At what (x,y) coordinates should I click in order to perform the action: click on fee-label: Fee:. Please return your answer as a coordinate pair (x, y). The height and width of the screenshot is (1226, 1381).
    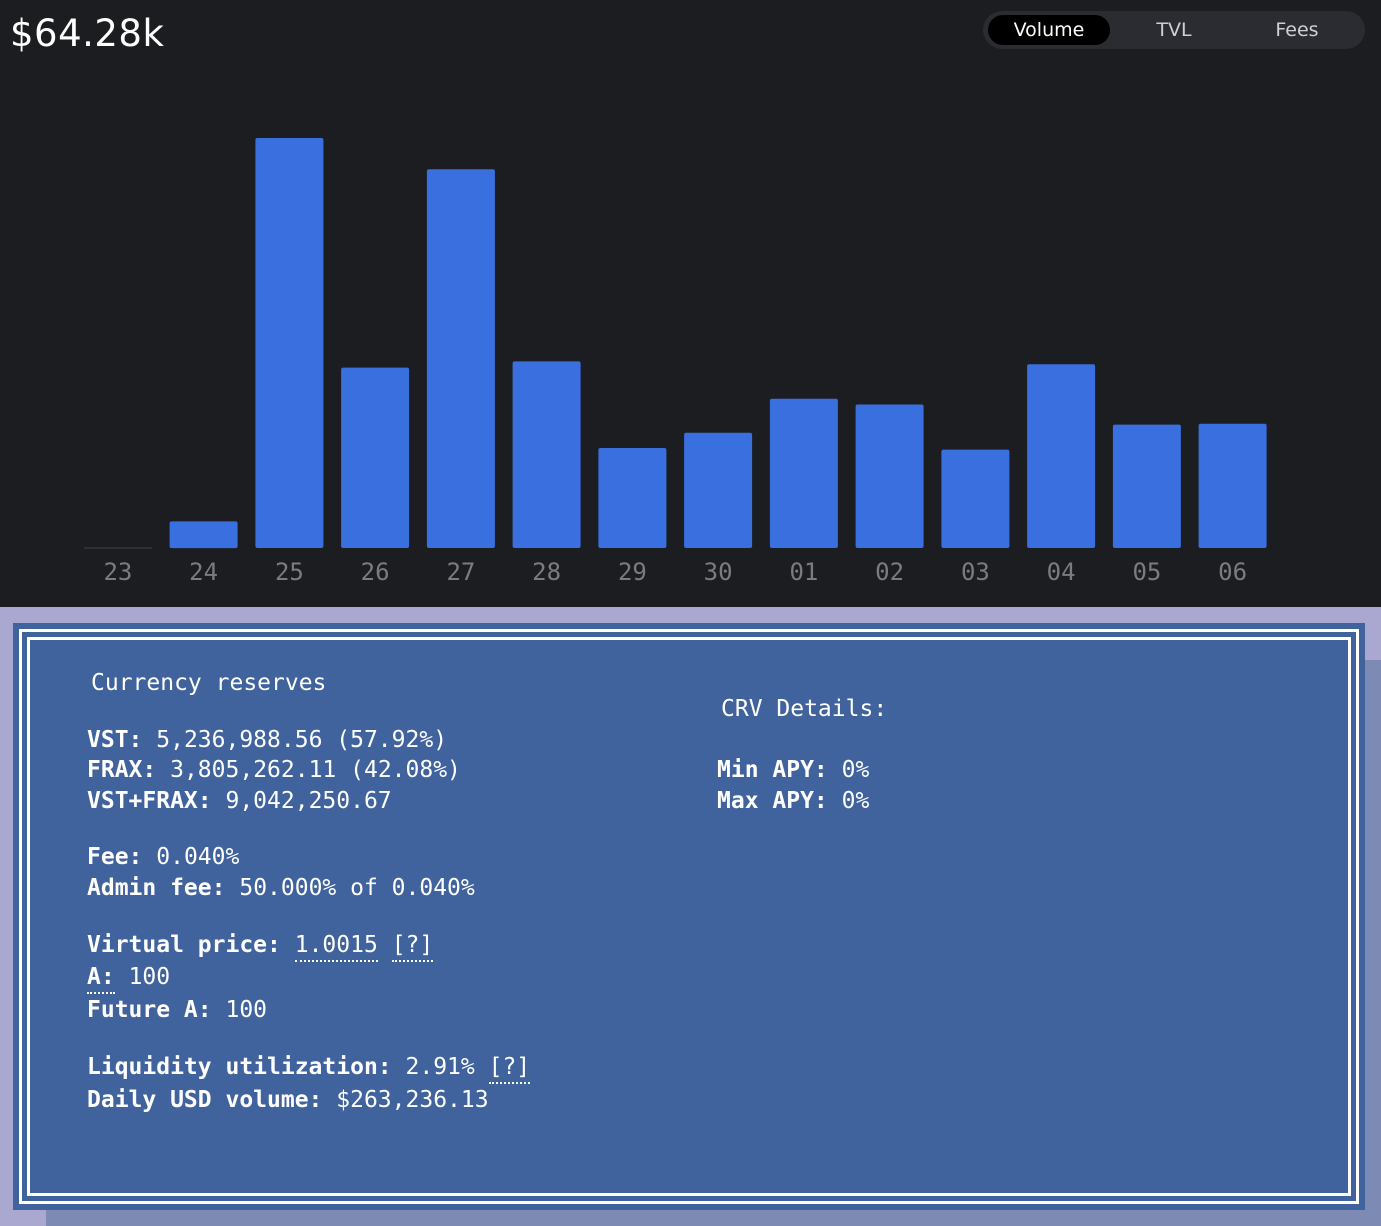
    Looking at the image, I should click on (115, 857).